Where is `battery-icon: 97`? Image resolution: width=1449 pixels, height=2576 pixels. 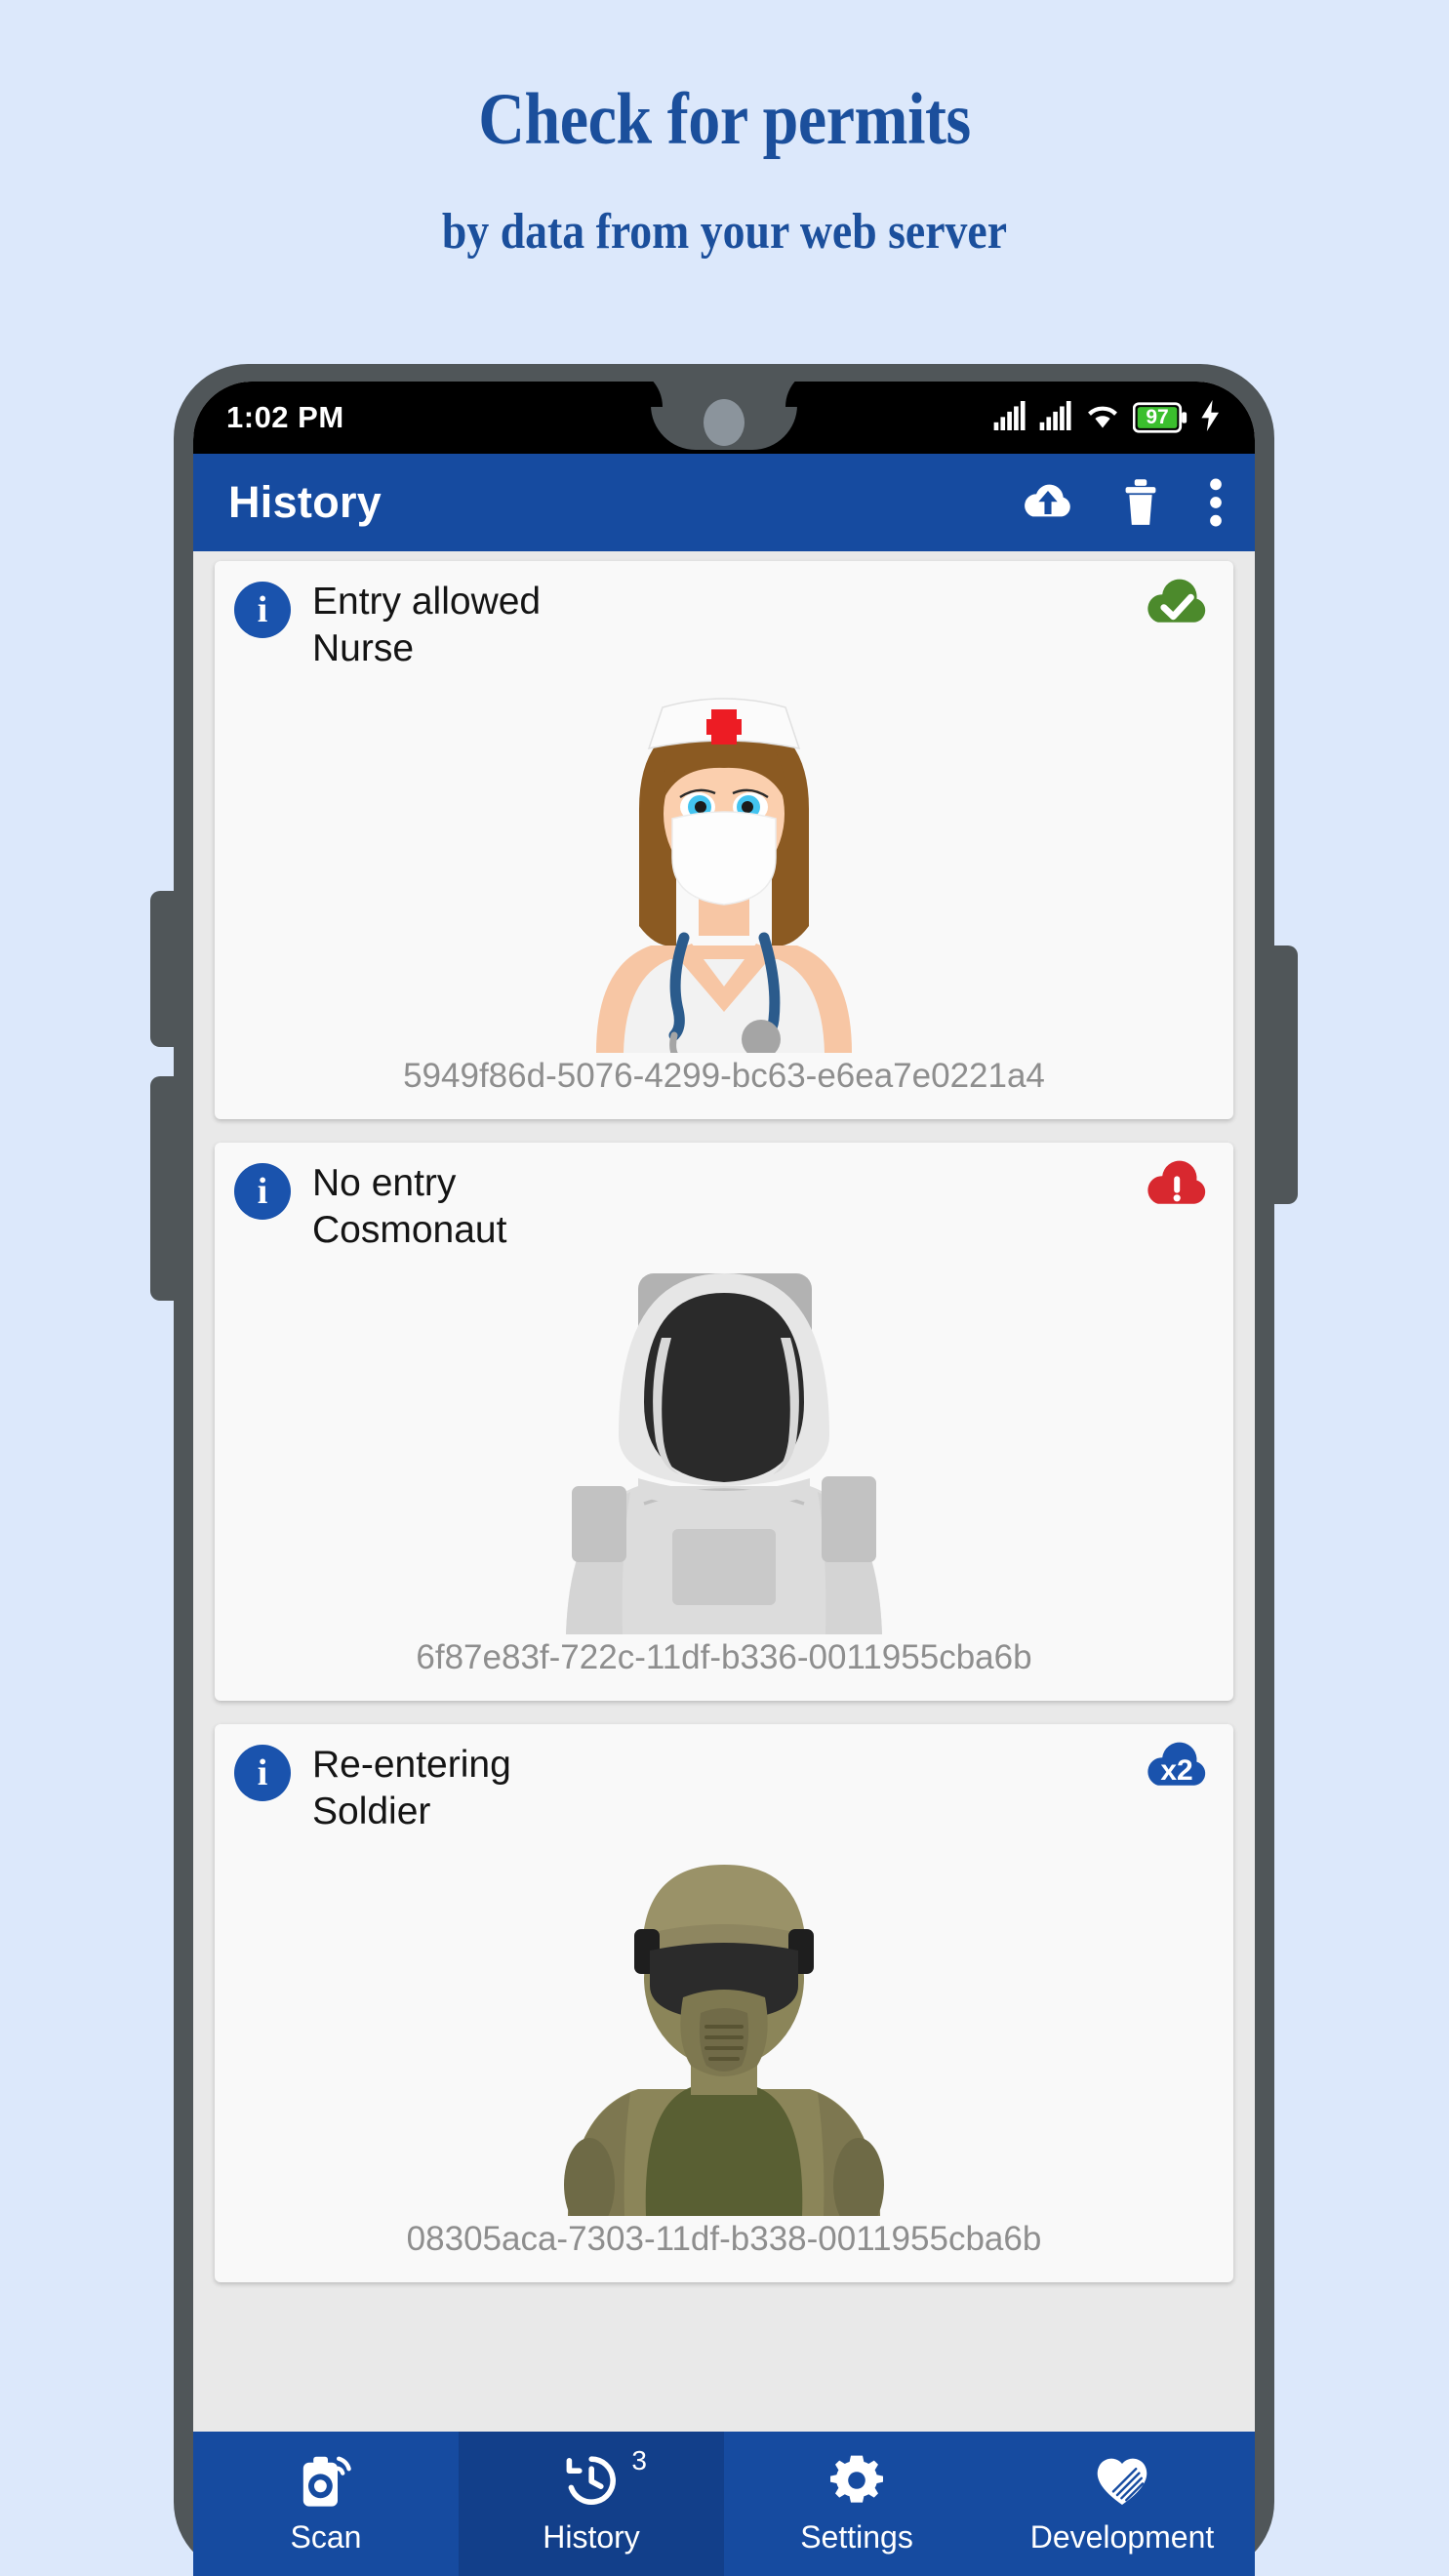 battery-icon: 97 is located at coordinates (1160, 417).